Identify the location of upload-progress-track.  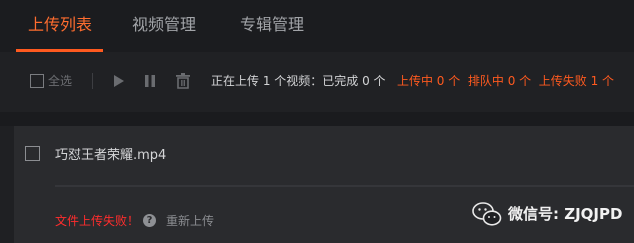
(344, 186).